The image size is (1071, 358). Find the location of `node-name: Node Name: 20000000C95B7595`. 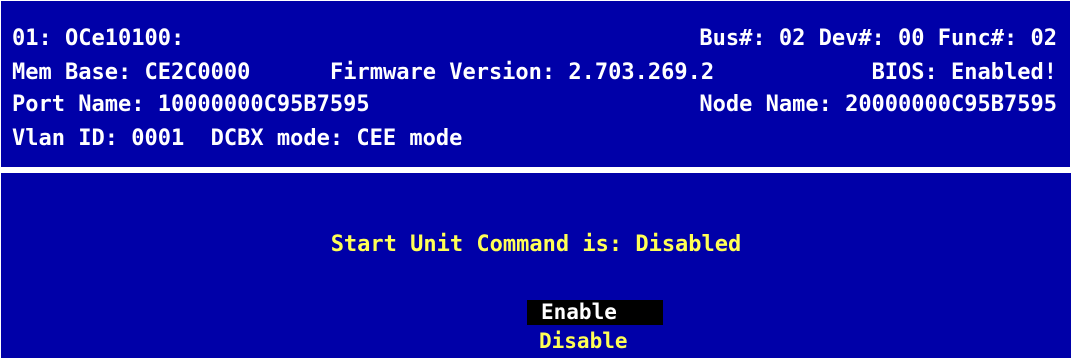

node-name: Node Name: 20000000C95B7595 is located at coordinates (878, 104).